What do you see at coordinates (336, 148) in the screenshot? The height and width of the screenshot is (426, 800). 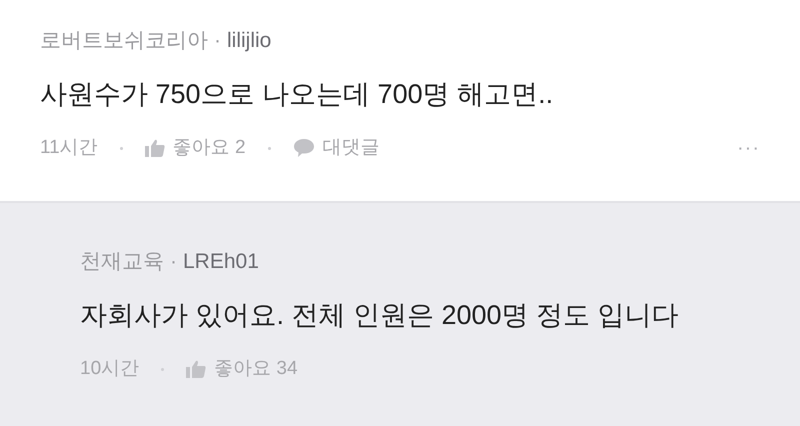 I see `reply-button: 대댓글` at bounding box center [336, 148].